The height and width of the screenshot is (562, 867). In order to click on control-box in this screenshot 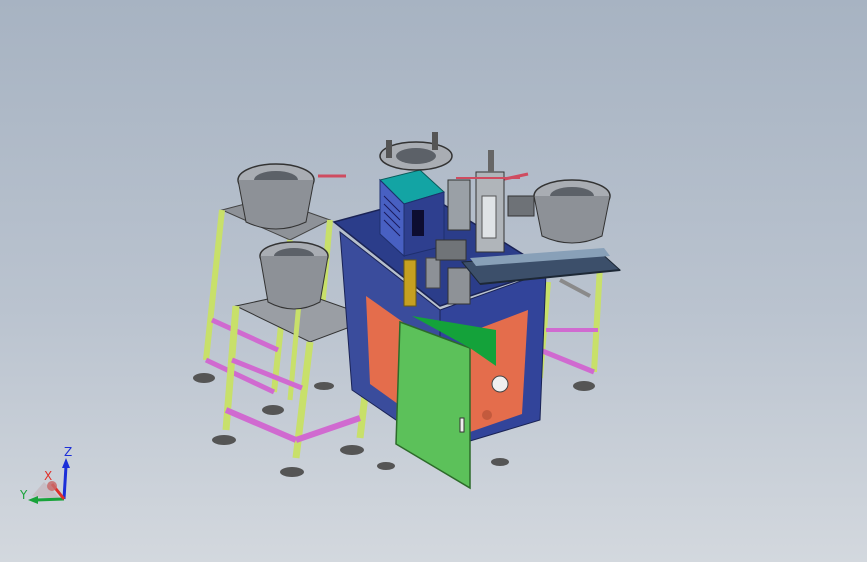, I will do `click(412, 213)`.